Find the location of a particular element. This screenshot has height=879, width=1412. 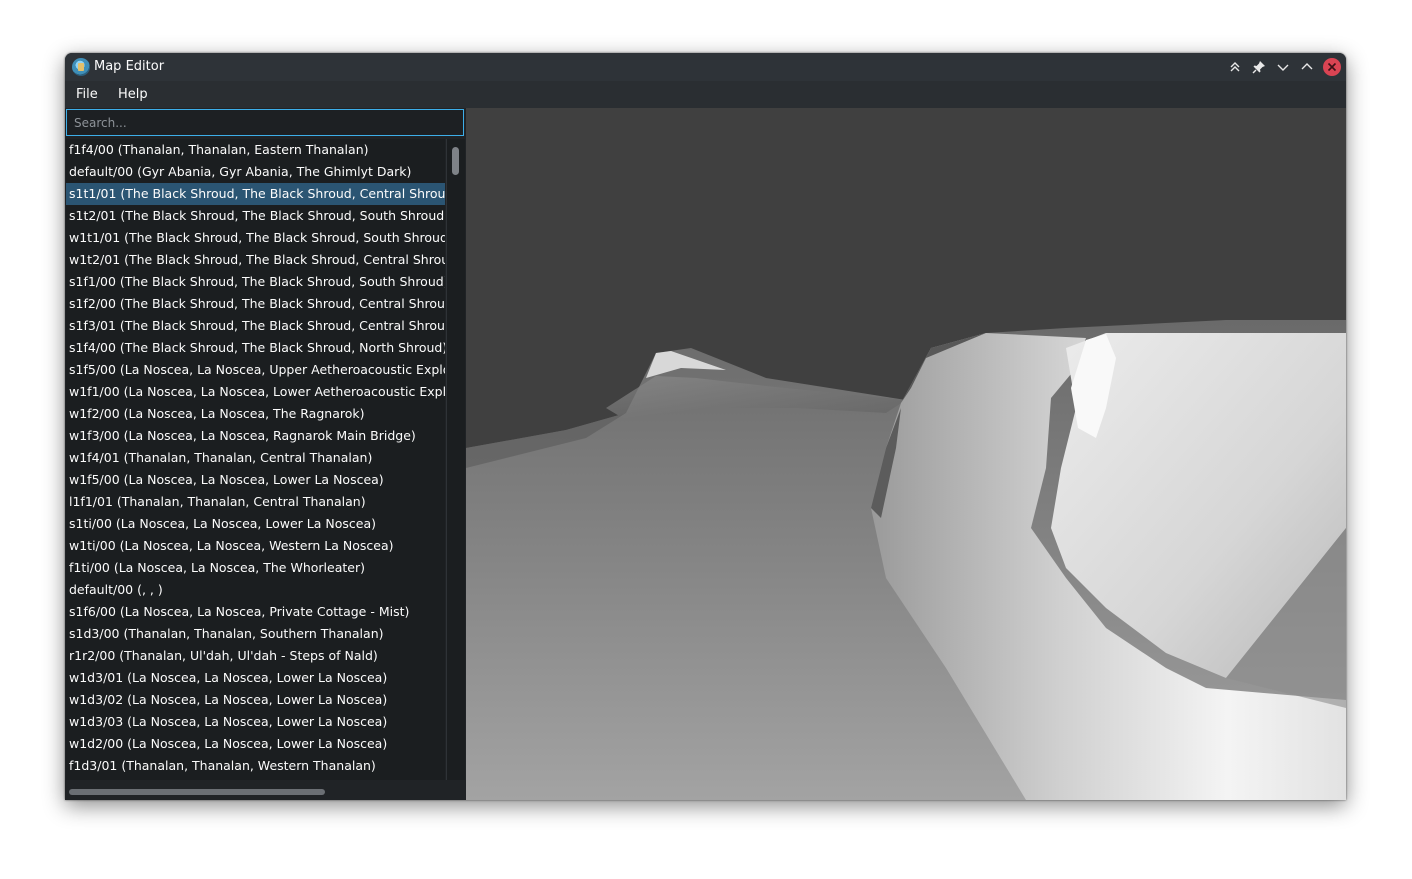

keep-above-icon is located at coordinates (1235, 67).